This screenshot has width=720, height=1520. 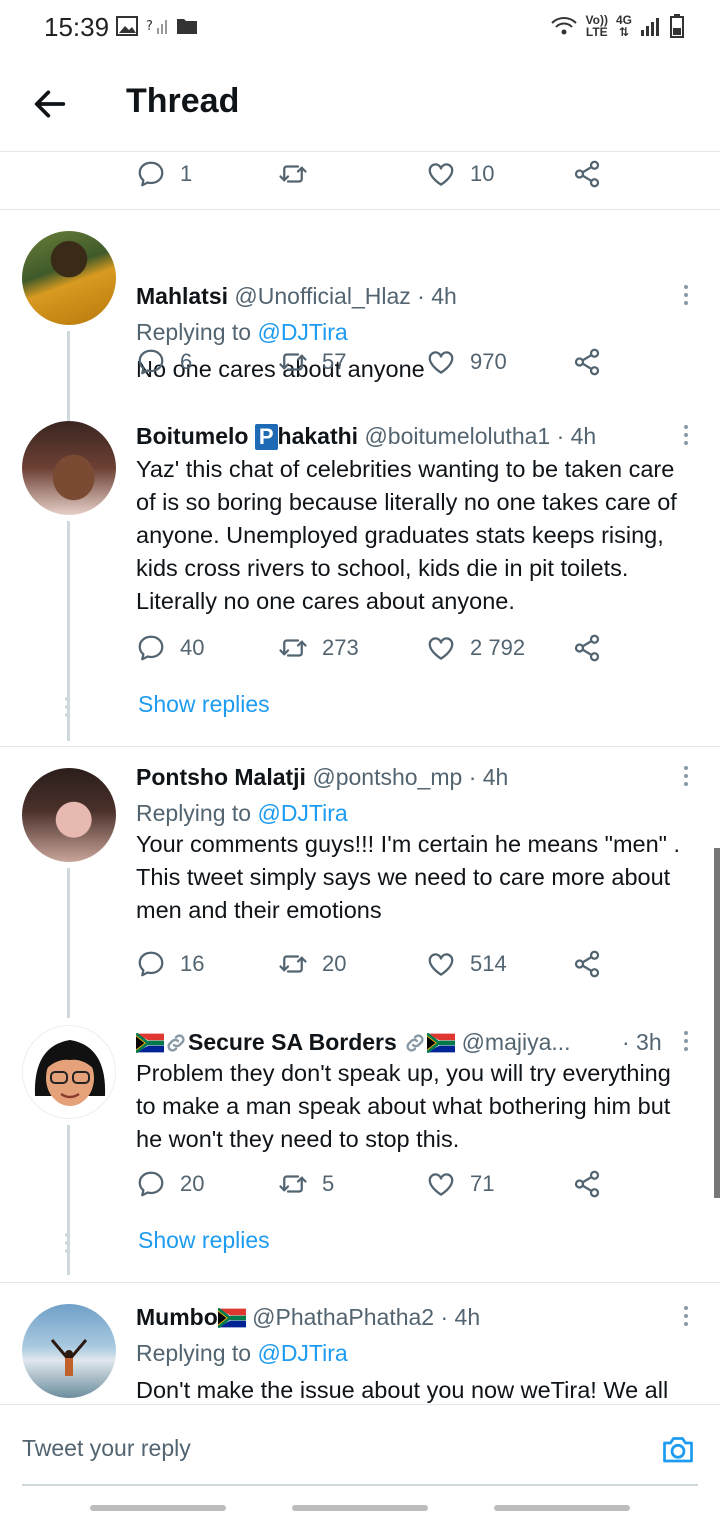 I want to click on system-nav-bar, so click(x=360, y=1504).